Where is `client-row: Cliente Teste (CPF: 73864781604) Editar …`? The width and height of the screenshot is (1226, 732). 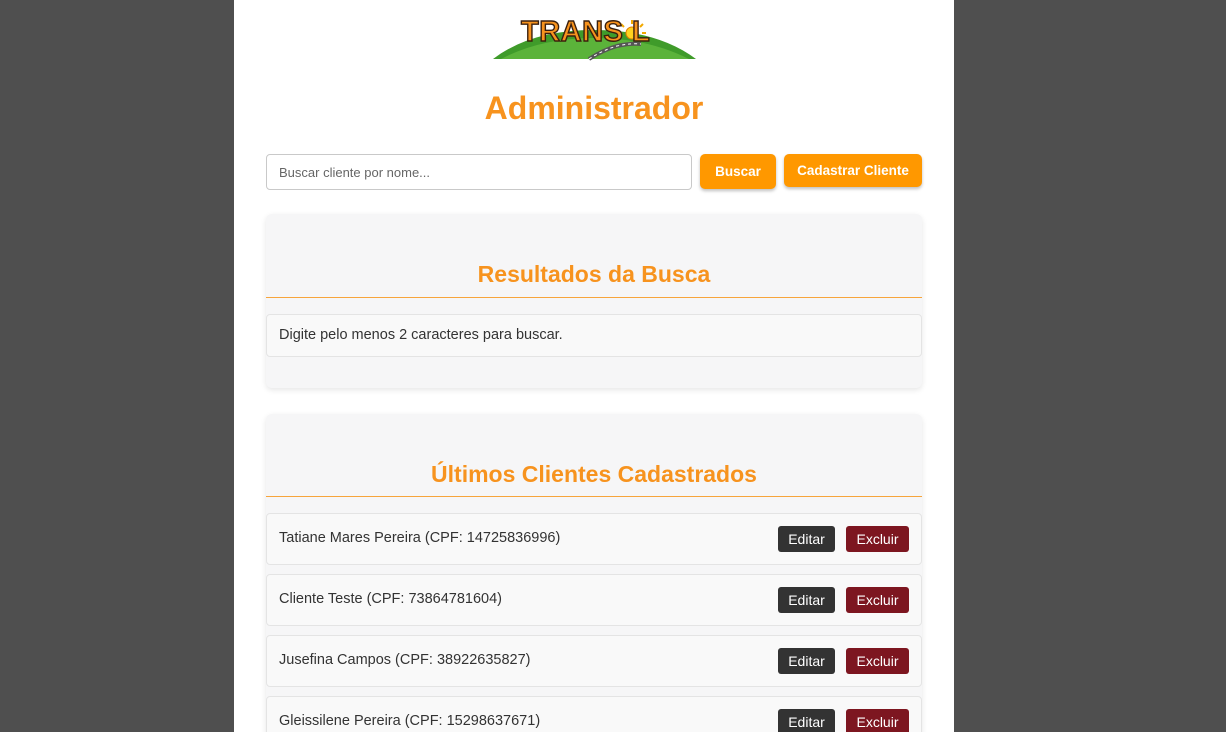 client-row: Cliente Teste (CPF: 73864781604) Editar … is located at coordinates (594, 600).